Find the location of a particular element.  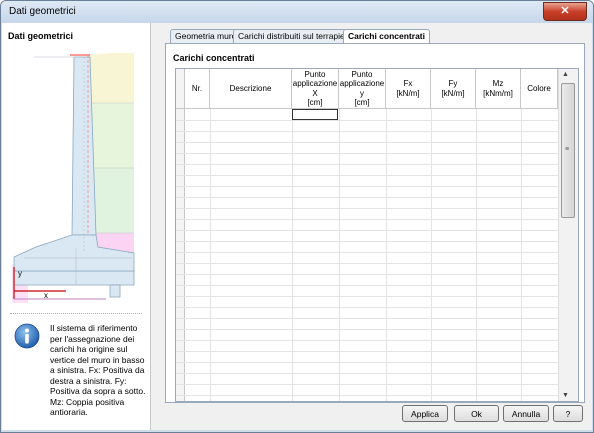

column-header-fy: Fy [kN/m] is located at coordinates (453, 89).